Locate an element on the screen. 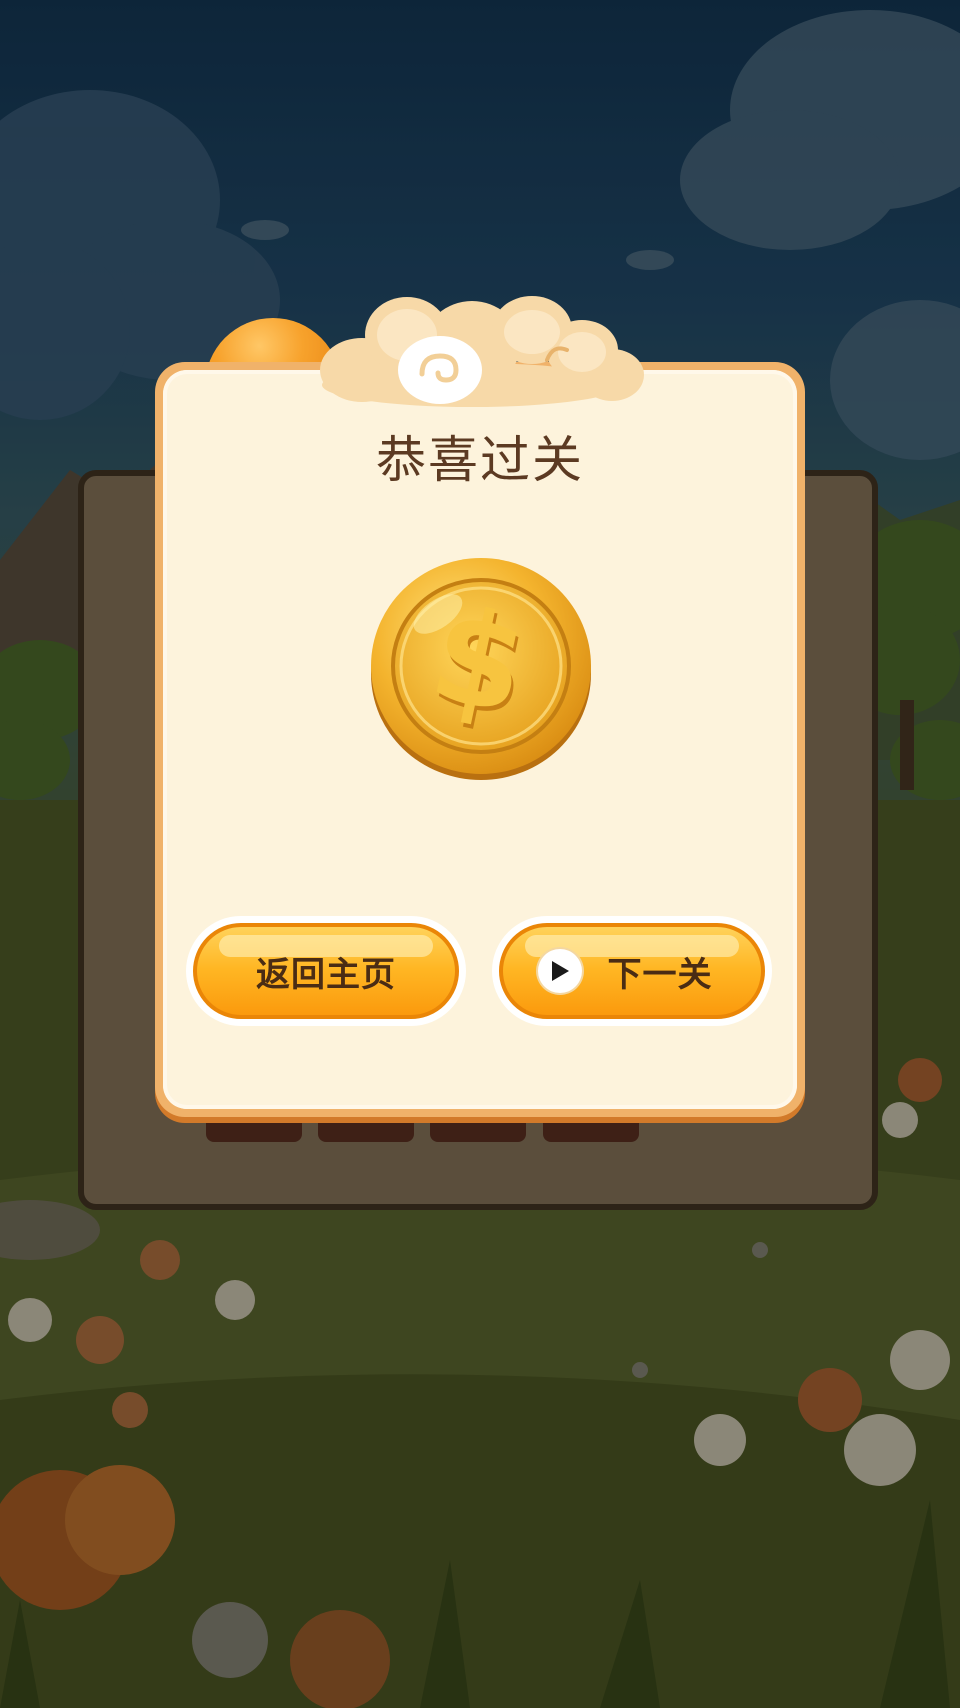 The height and width of the screenshot is (1708, 960). next-button-frame: 下一关 is located at coordinates (632, 971).